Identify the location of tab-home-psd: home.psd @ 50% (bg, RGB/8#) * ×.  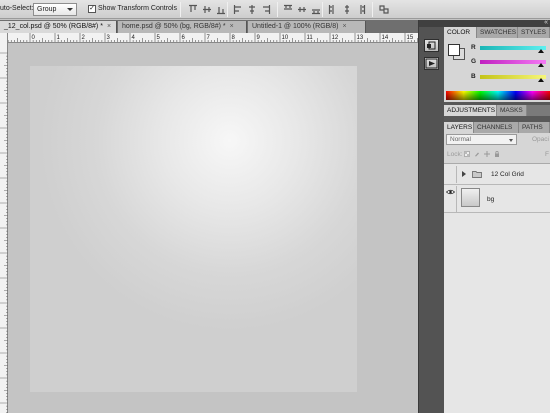
(182, 27).